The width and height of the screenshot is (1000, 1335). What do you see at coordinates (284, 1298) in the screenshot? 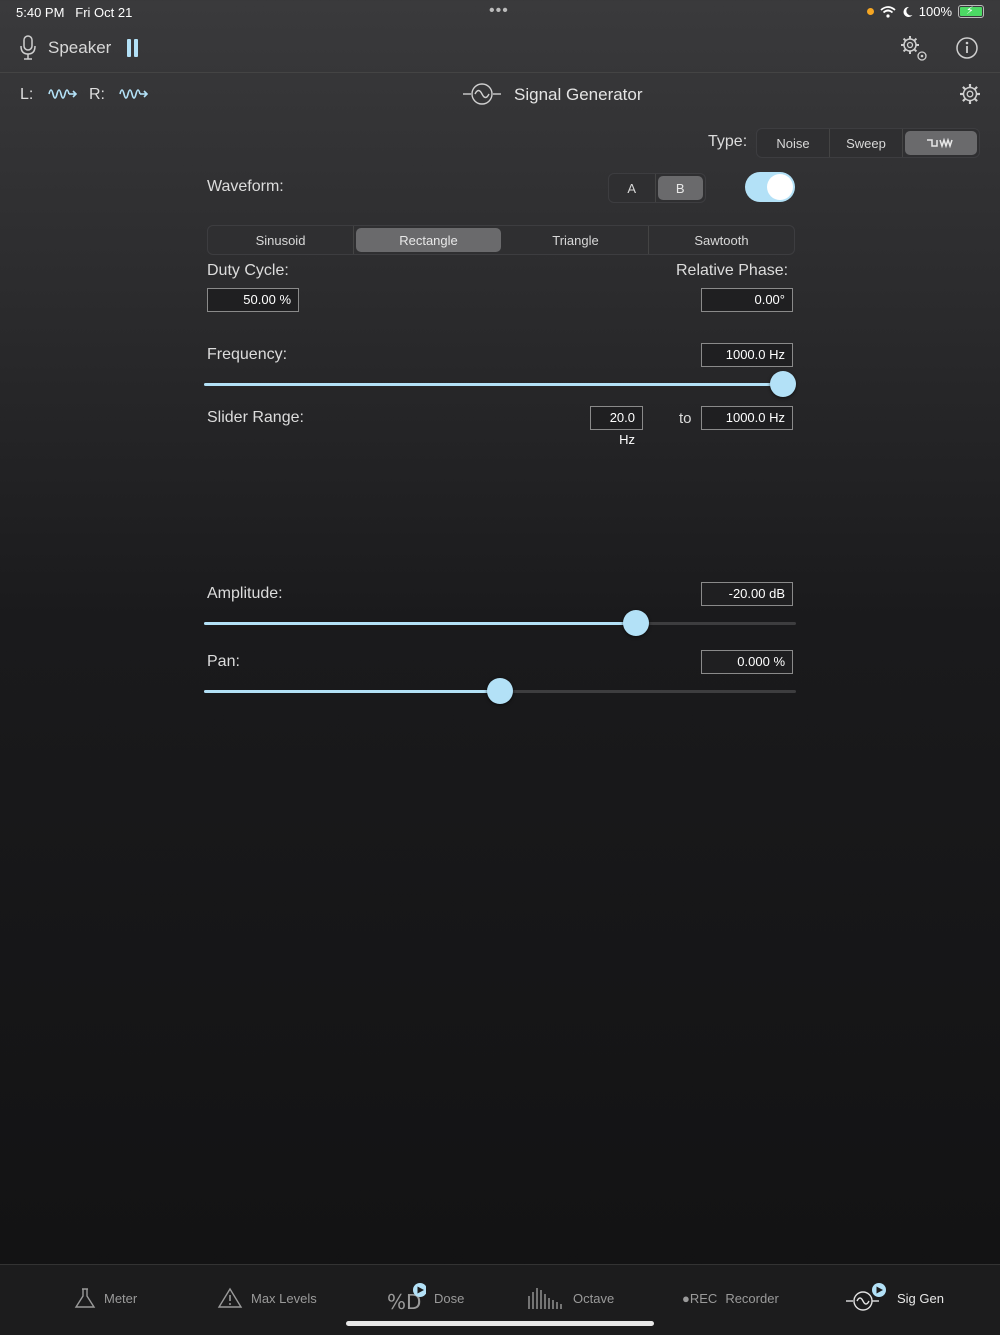
I see `tab-label: Max Levels` at bounding box center [284, 1298].